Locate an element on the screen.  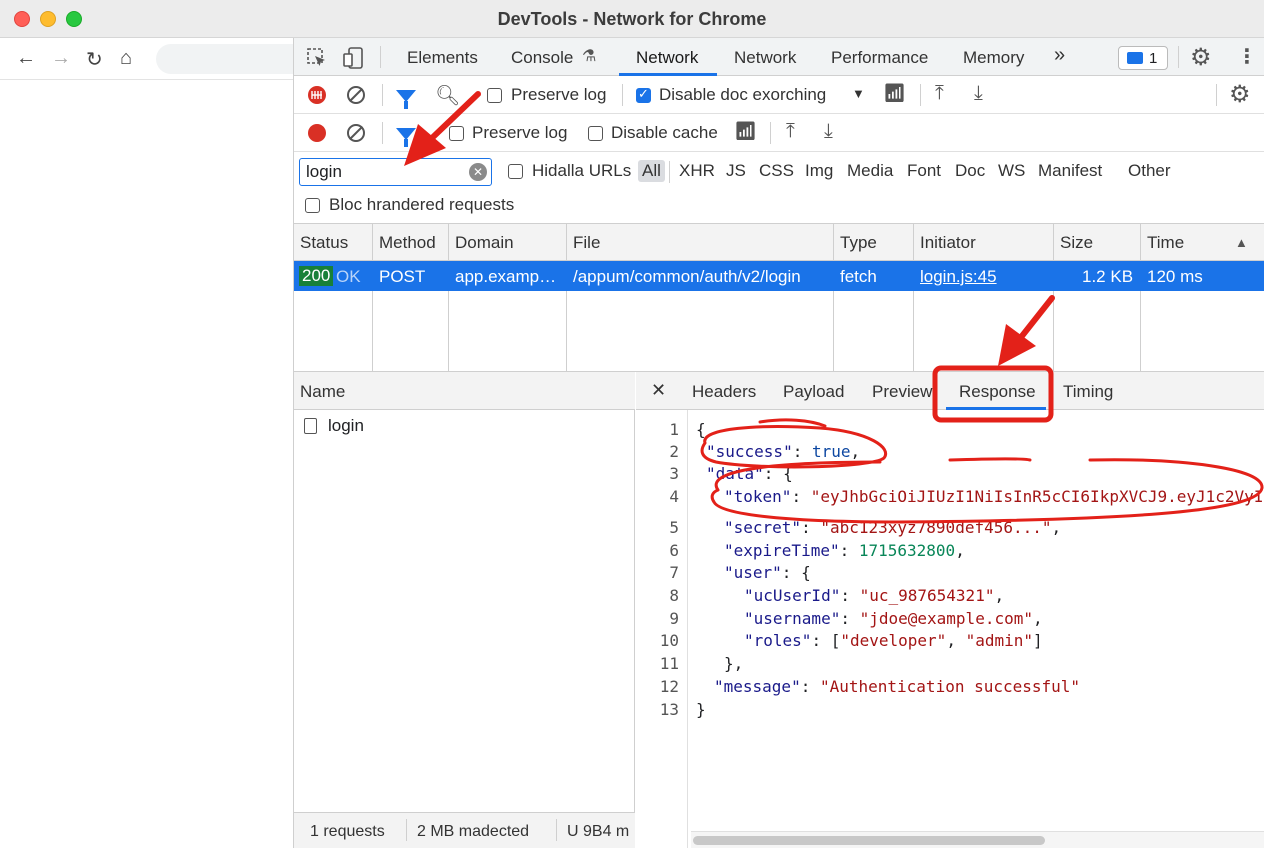
horizontal-scrollbar is located at coordinates (977, 839).